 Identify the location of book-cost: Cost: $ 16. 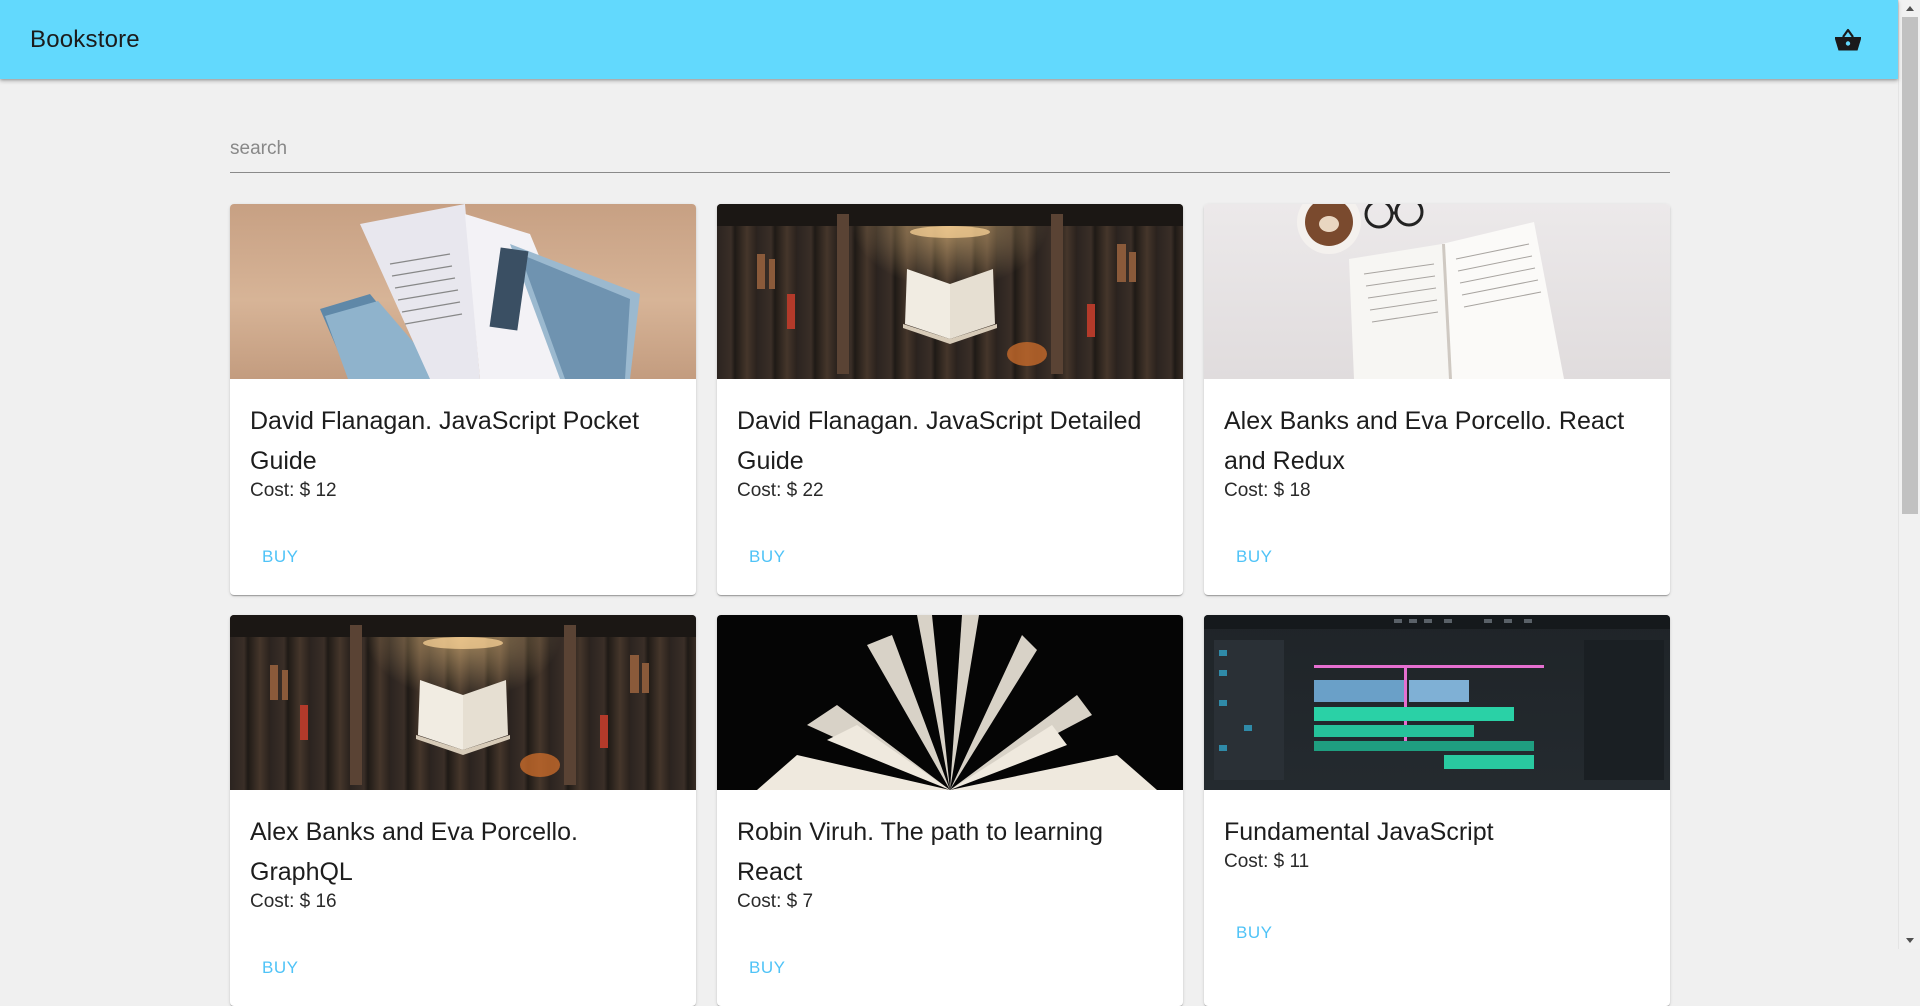
(293, 901).